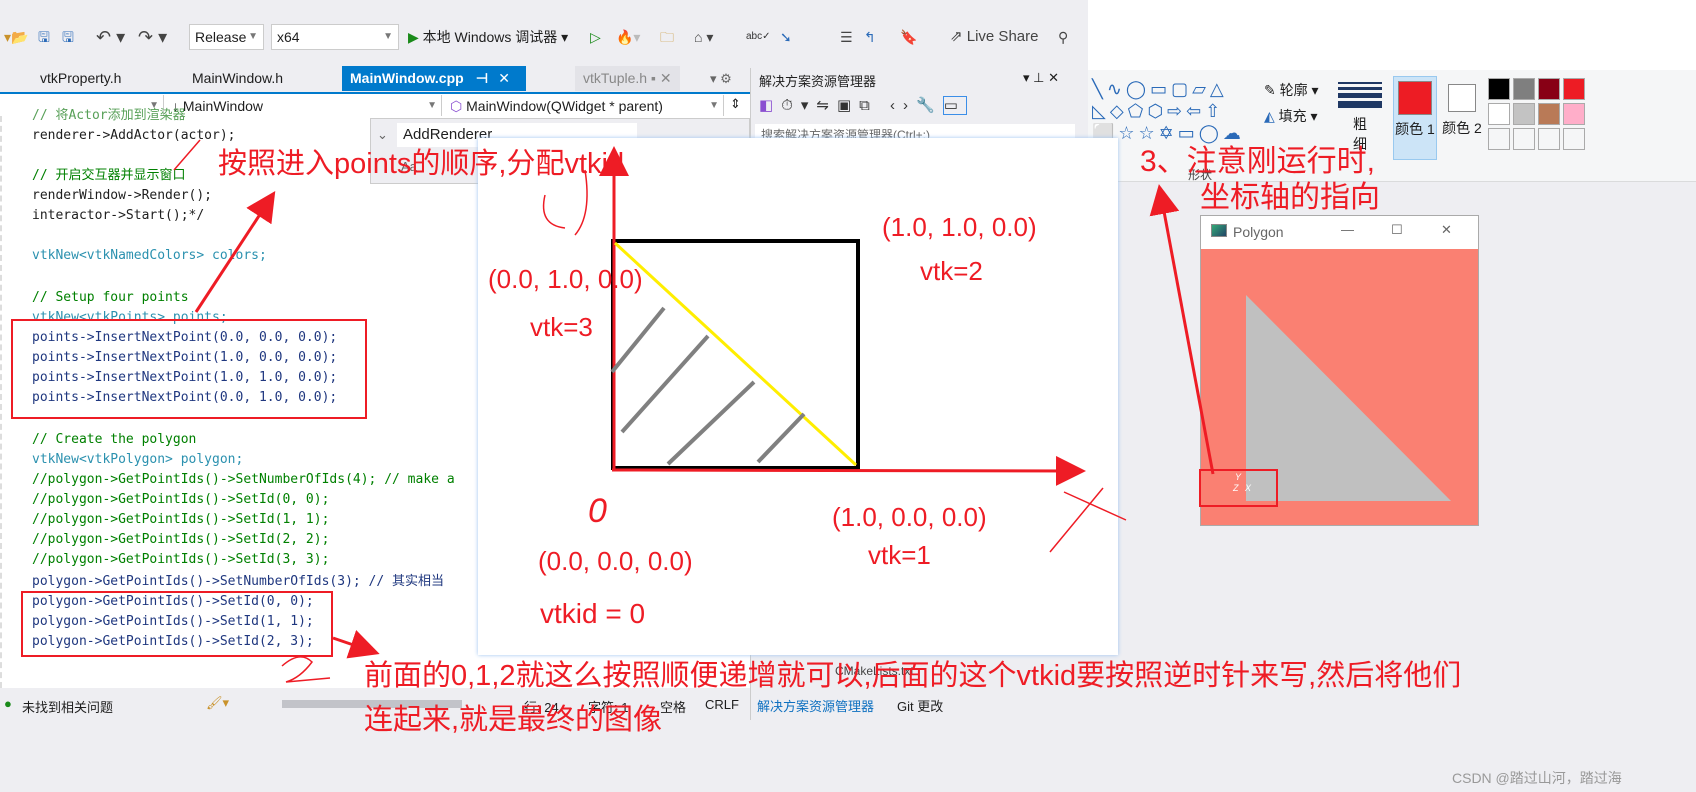  I want to click on class-select: ↓ MainWindow ▼, so click(305, 106).